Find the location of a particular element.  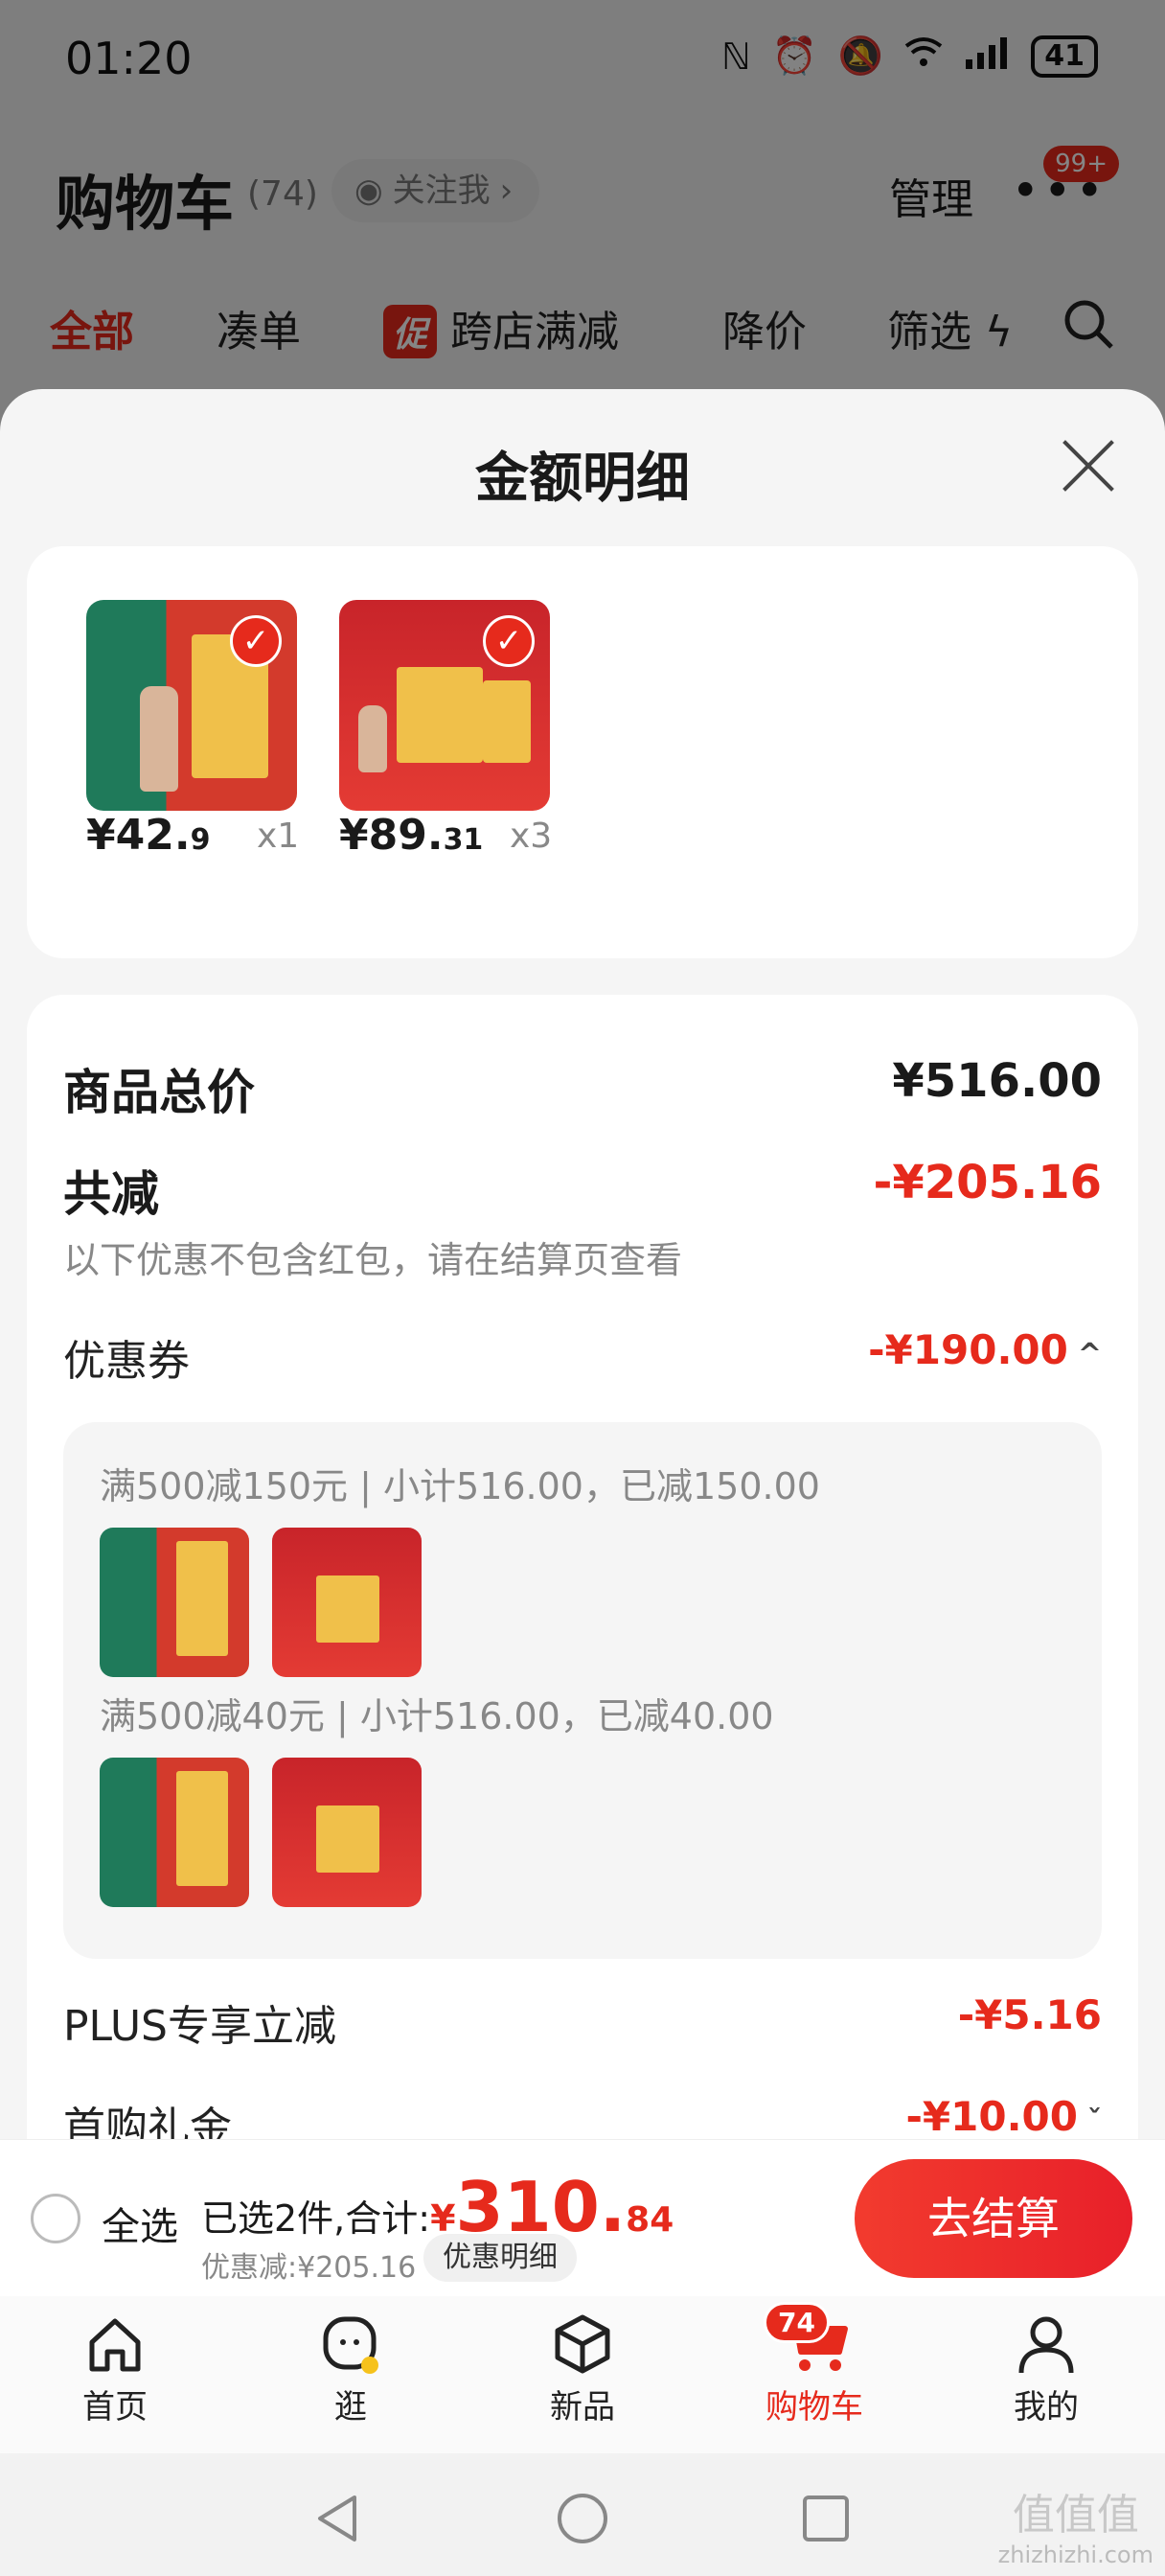

user-icon is located at coordinates (1046, 2344).